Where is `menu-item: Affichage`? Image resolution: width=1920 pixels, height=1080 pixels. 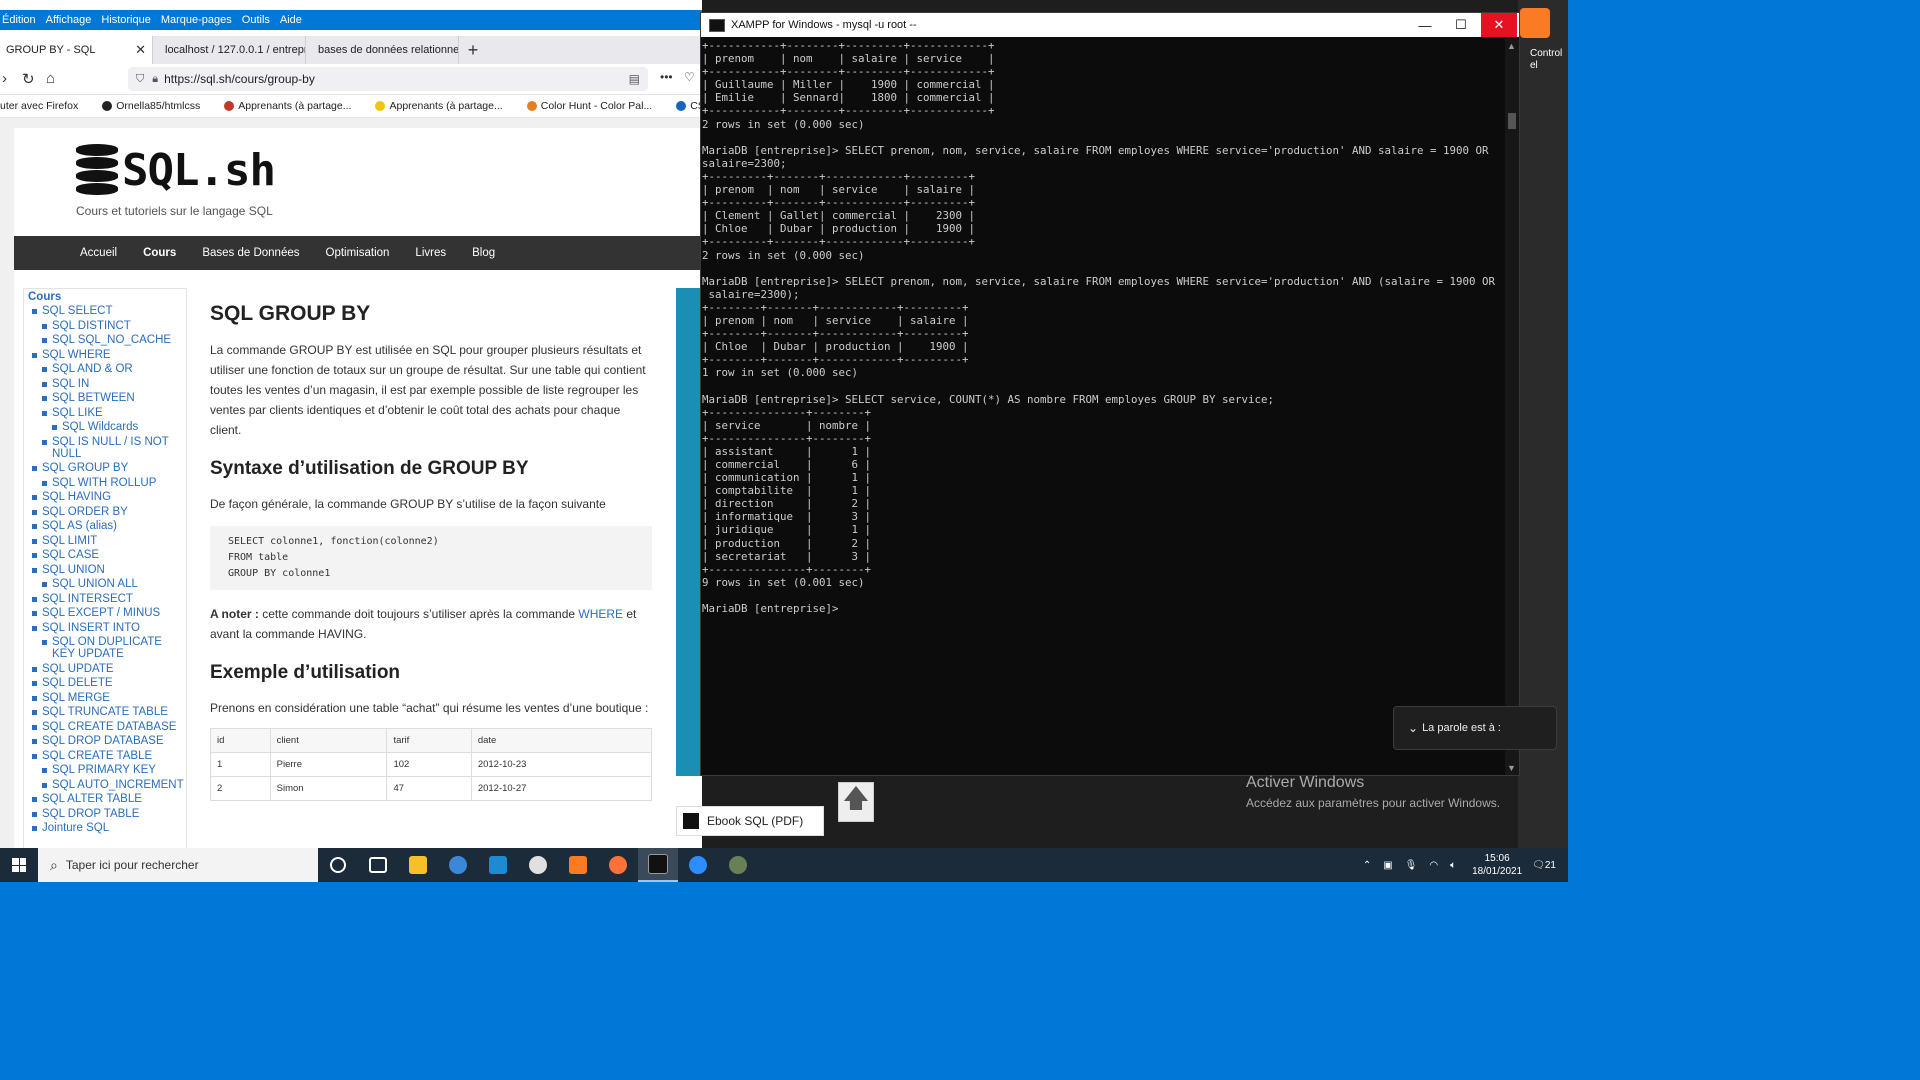
menu-item: Affichage is located at coordinates (69, 20).